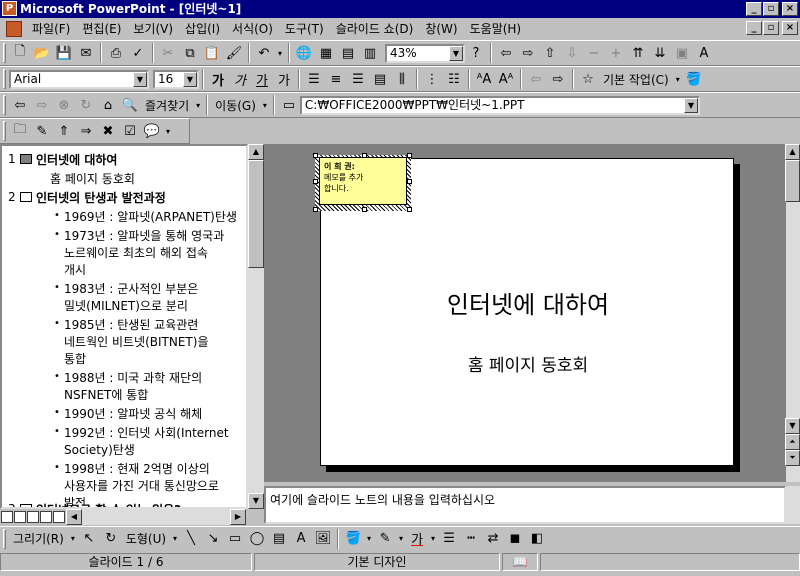  Describe the element at coordinates (417, 539) in the screenshot. I see `font-color-icon: 가` at that location.